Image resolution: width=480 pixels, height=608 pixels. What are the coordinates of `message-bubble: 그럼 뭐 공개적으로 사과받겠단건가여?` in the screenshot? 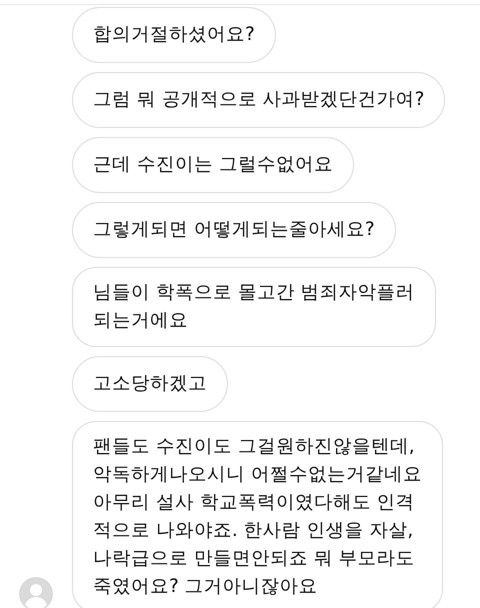 It's located at (259, 100).